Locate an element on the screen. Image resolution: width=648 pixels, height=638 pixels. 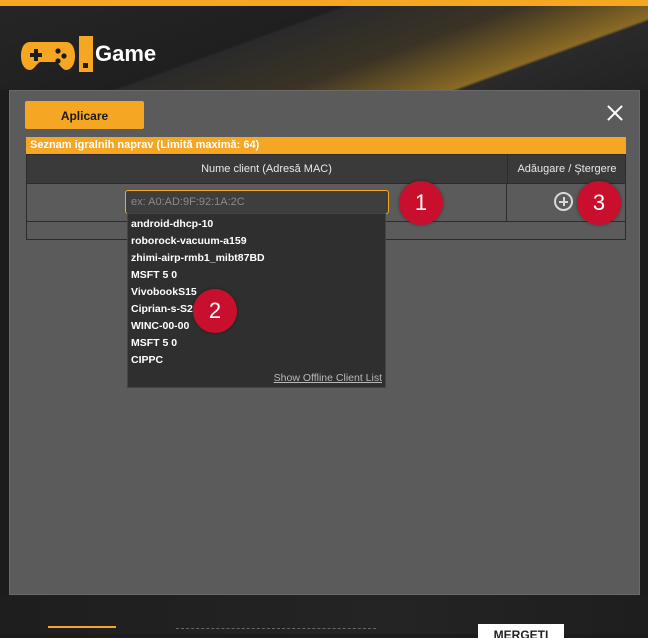
callout-marker-2: 2 is located at coordinates (215, 311).